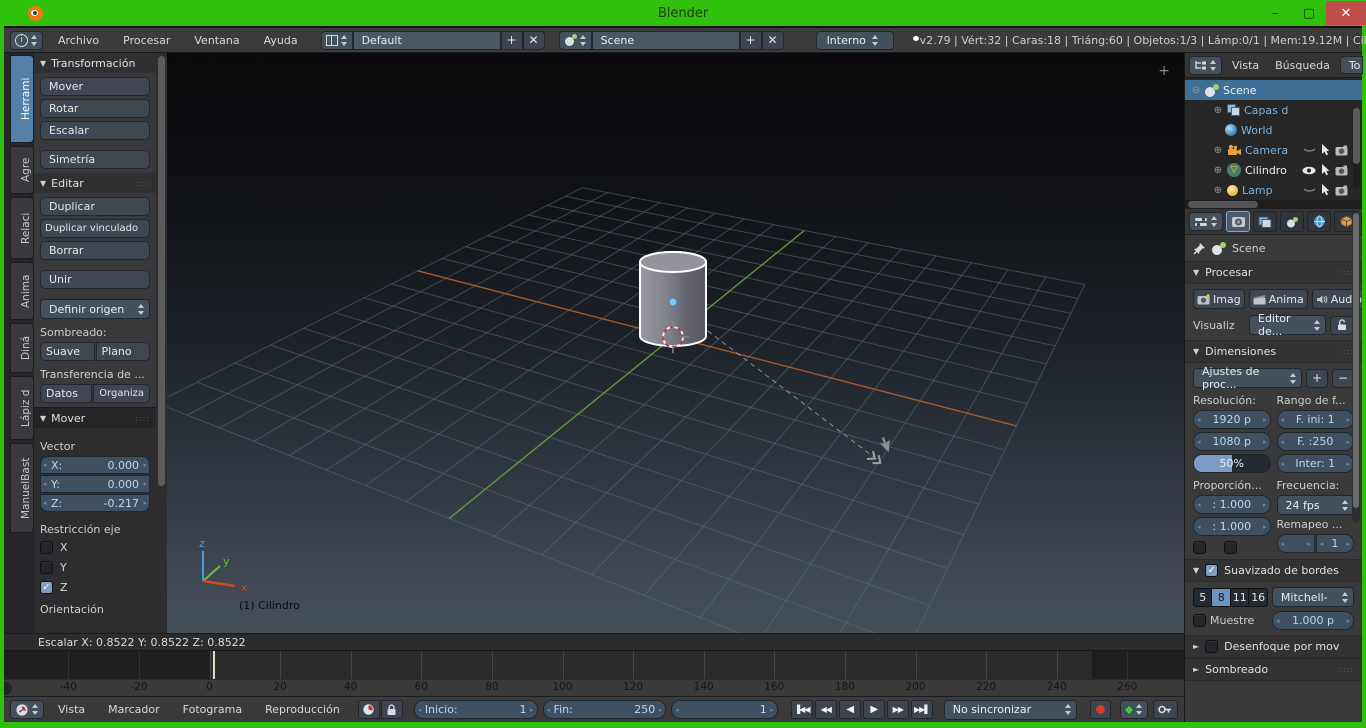 Image resolution: width=1366 pixels, height=728 pixels. I want to click on vector-x-field: X:0.000, so click(95, 465).